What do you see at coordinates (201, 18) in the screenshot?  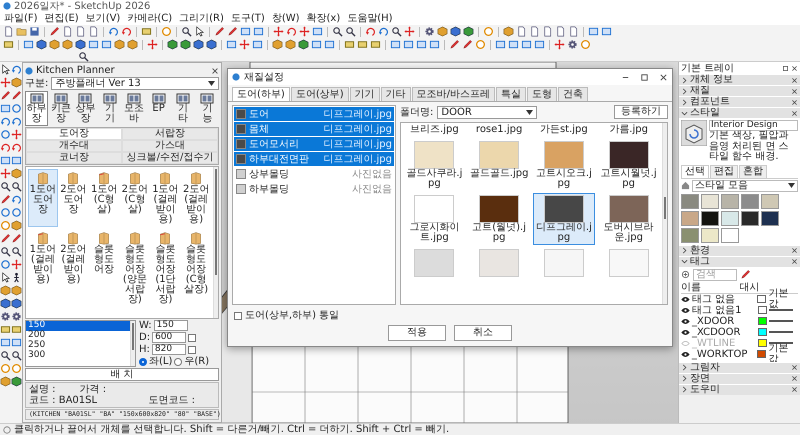 I see `menu-item: 그리기(R)` at bounding box center [201, 18].